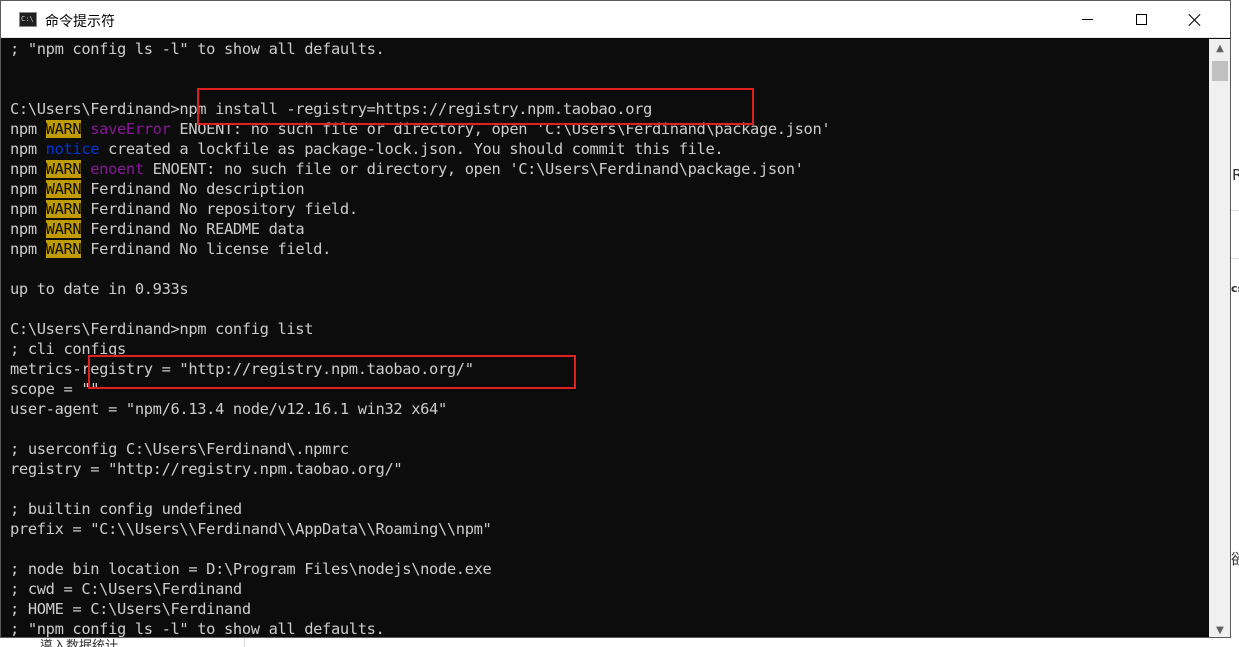 This screenshot has height=647, width=1239. Describe the element at coordinates (1219, 629) in the screenshot. I see `scroll-down-arrow-icon: ▼` at that location.